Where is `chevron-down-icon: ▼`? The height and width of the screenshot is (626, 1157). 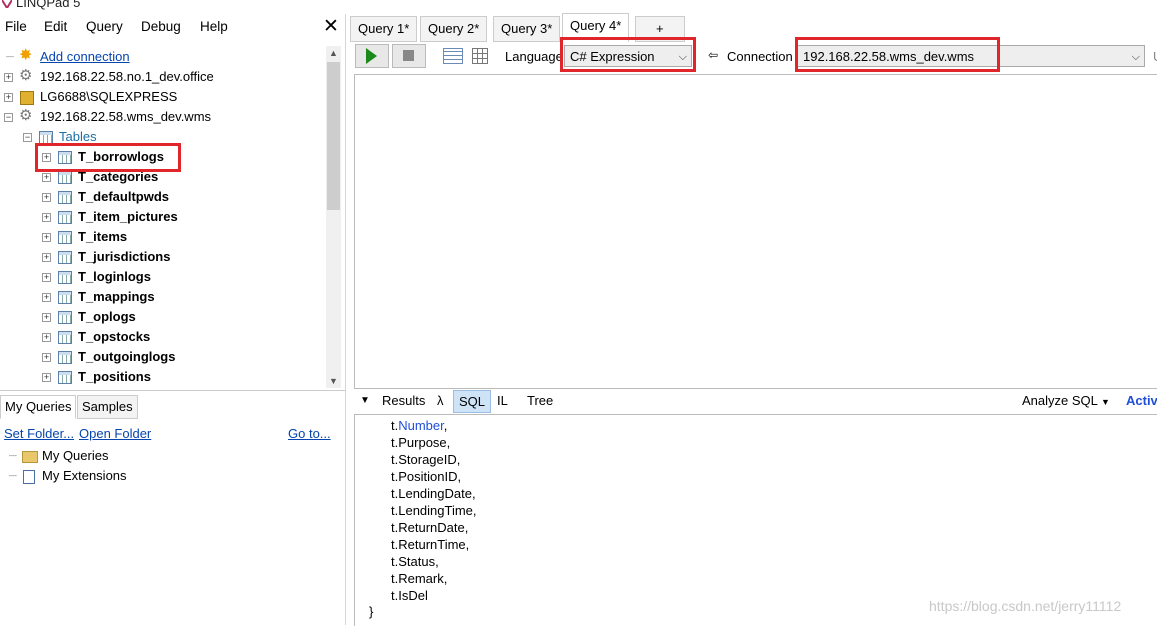
chevron-down-icon: ▼ is located at coordinates (1105, 402).